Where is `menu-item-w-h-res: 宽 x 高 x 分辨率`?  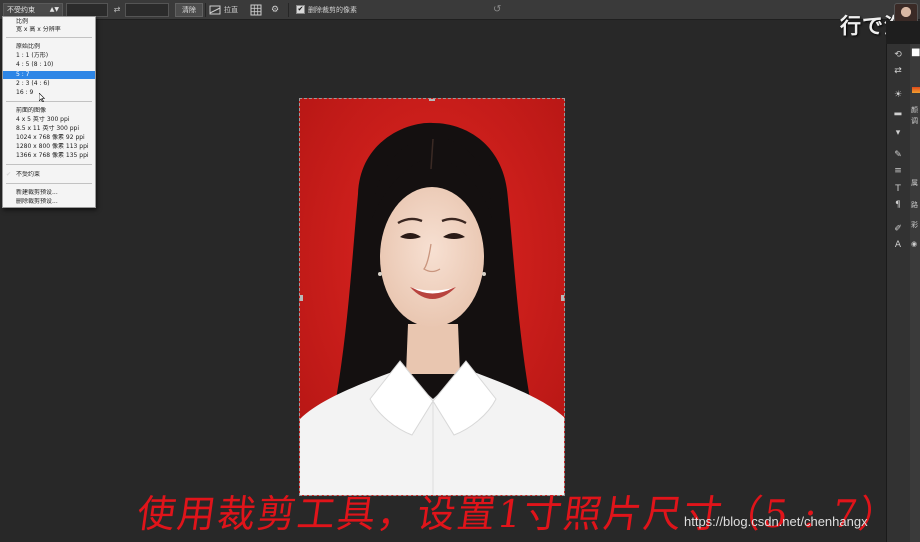 menu-item-w-h-res: 宽 x 高 x 分辨率 is located at coordinates (49, 30).